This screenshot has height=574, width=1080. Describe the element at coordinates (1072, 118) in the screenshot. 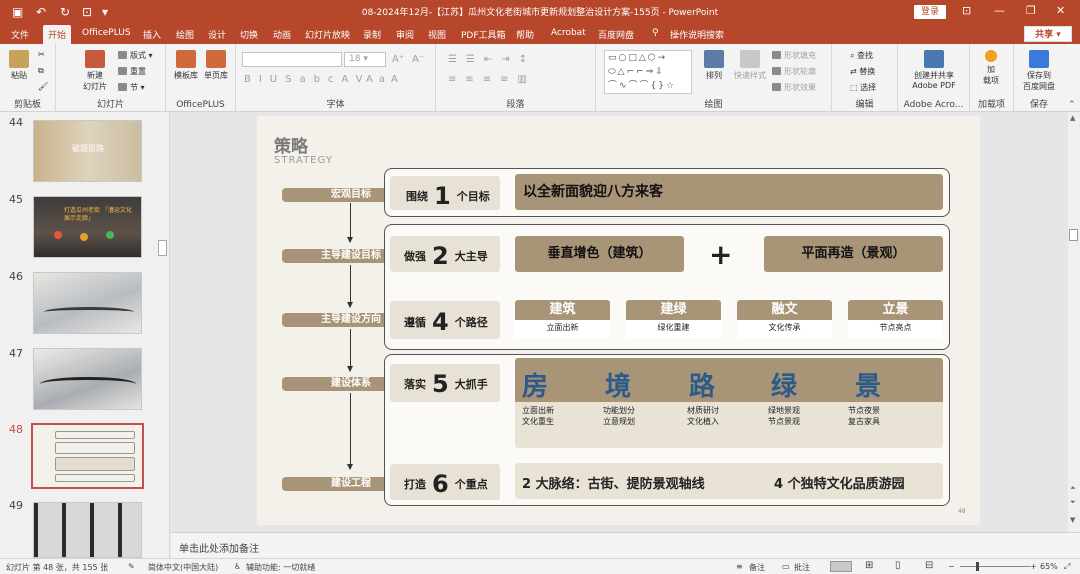

I see `scroll-up-icon: ▲` at that location.